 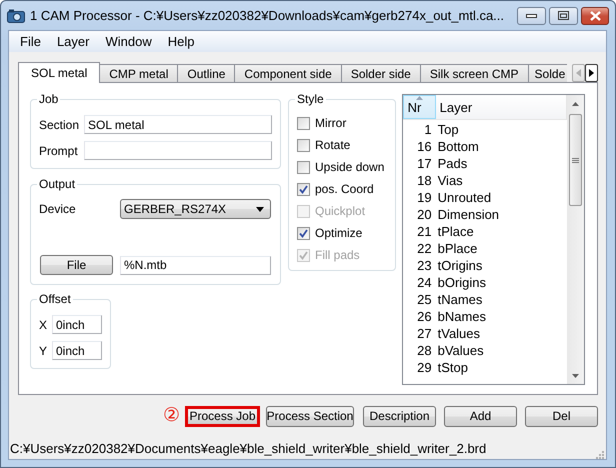 What do you see at coordinates (195, 265) in the screenshot?
I see `input-field: %N.mtb` at bounding box center [195, 265].